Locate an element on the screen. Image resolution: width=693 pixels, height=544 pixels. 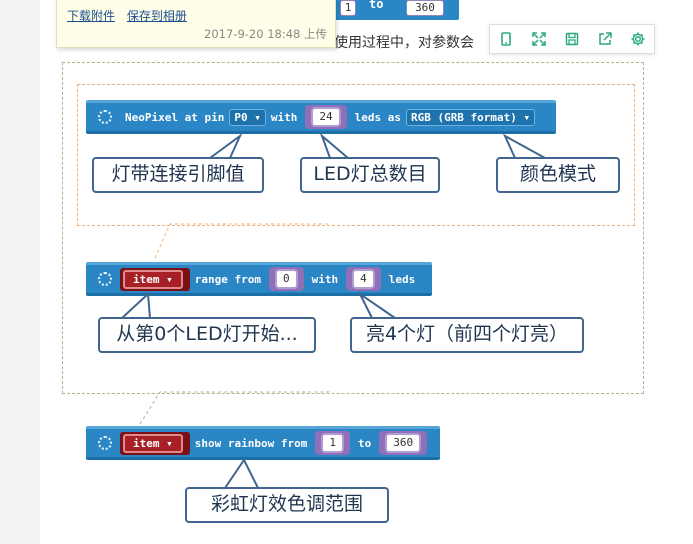
share-icon is located at coordinates (605, 38).